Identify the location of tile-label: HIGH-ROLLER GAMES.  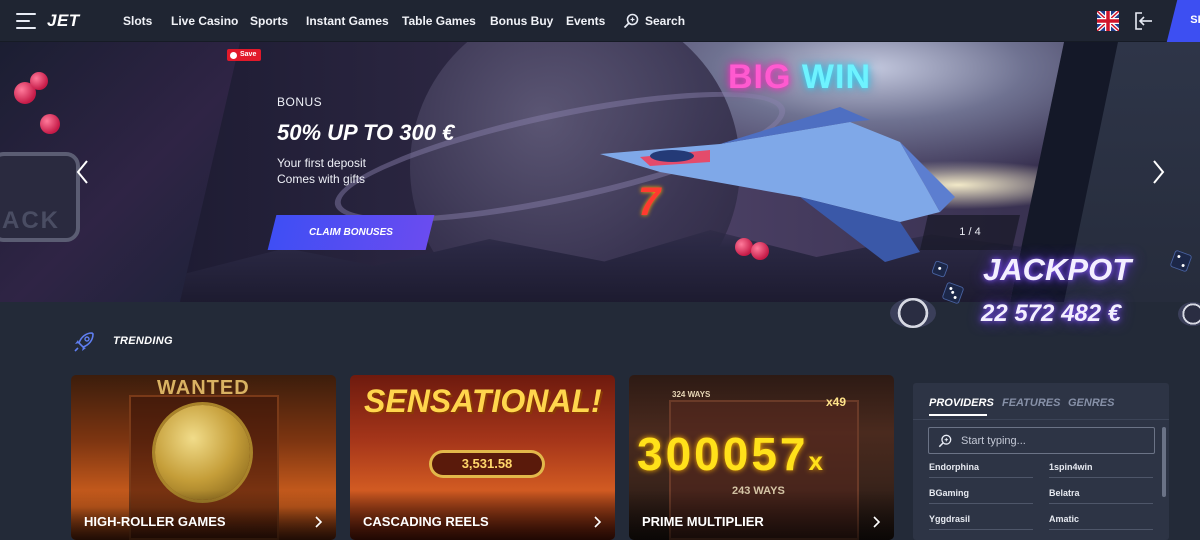
(155, 521).